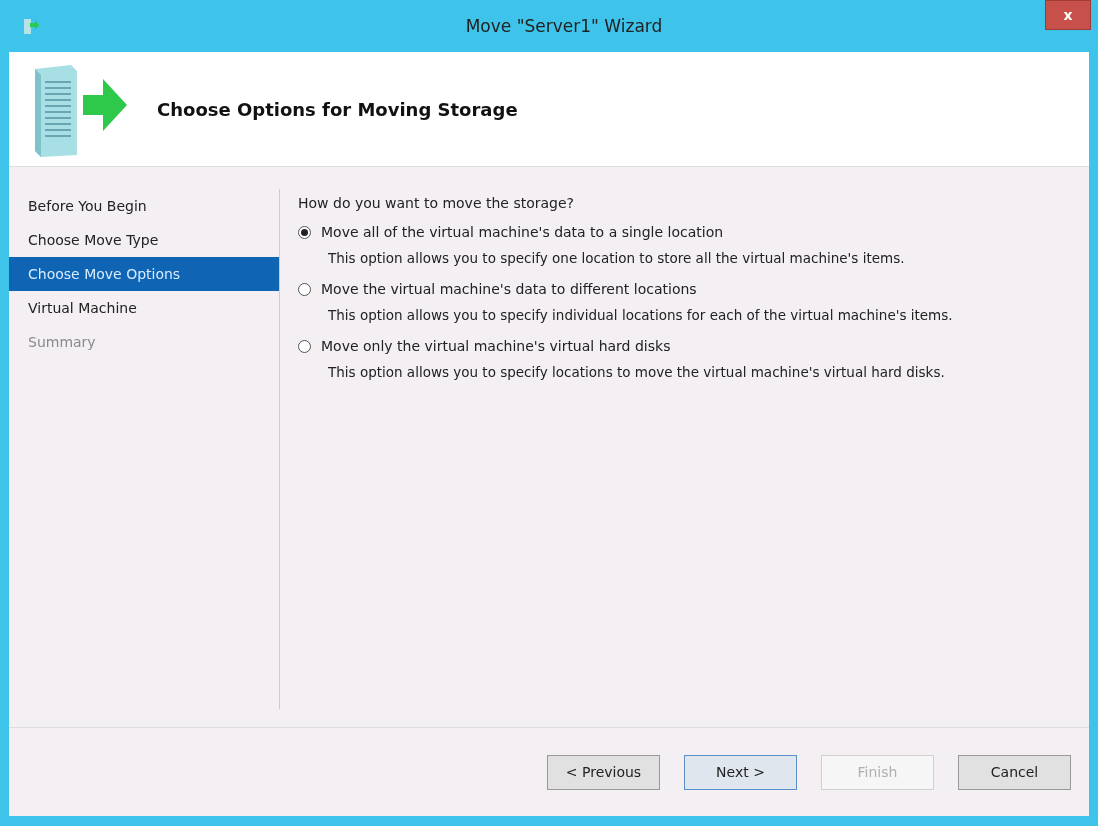 The height and width of the screenshot is (826, 1098). I want to click on wizard-button: < Previous, so click(603, 772).